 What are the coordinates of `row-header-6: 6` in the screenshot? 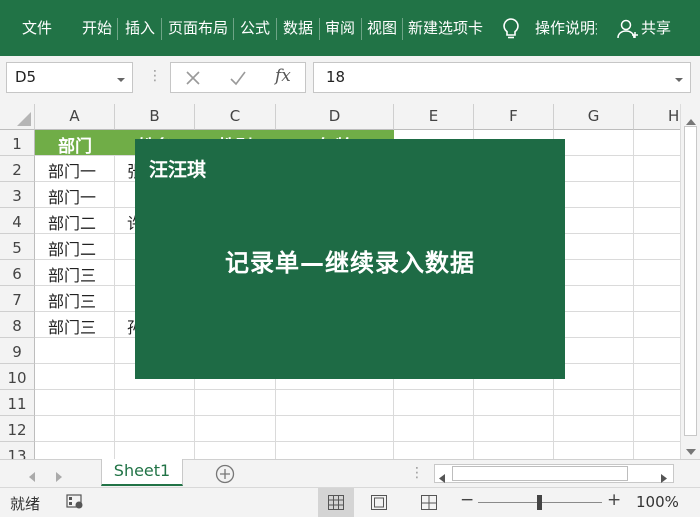 It's located at (17, 273).